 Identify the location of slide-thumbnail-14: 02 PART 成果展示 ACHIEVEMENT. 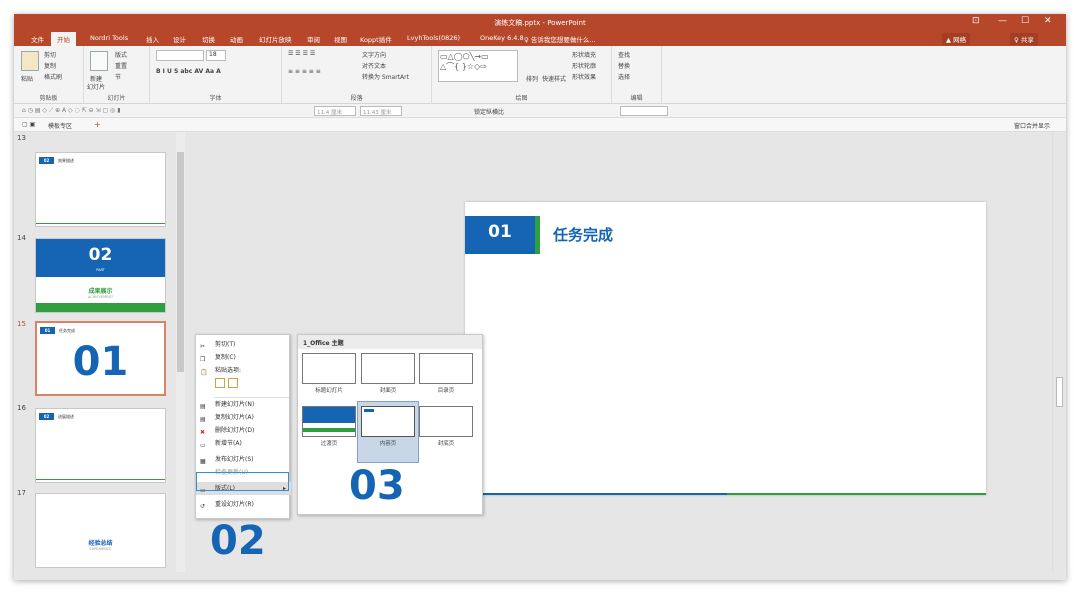
(100, 275).